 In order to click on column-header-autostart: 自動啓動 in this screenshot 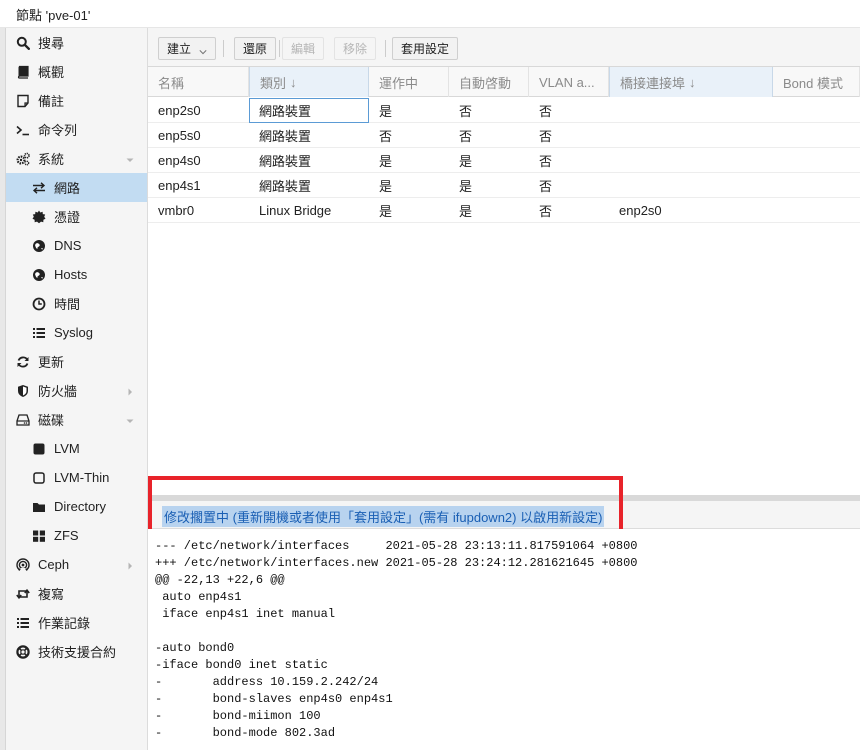, I will do `click(489, 82)`.